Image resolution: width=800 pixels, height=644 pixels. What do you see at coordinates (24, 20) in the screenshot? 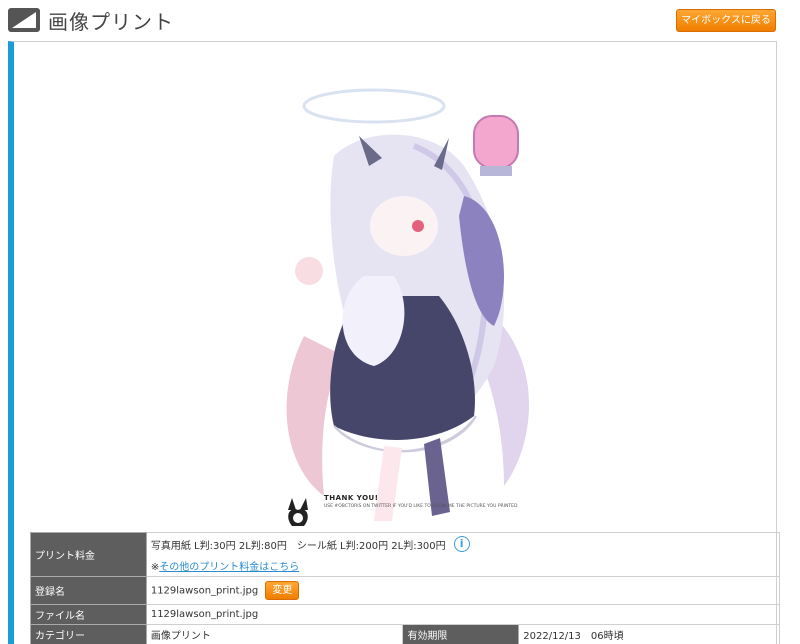
I see `image-print-icon` at bounding box center [24, 20].